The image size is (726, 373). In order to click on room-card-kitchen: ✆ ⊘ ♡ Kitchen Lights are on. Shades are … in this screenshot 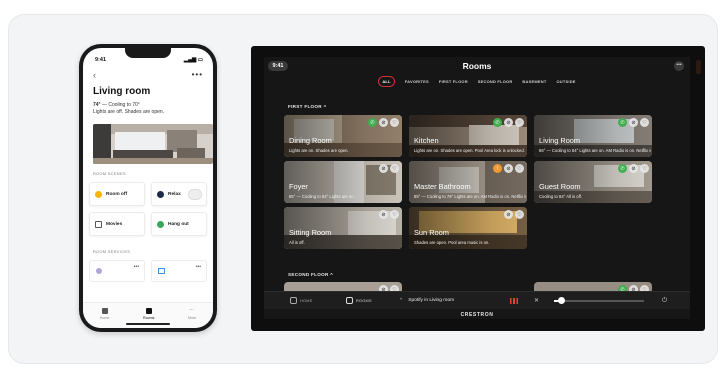, I will do `click(468, 136)`.